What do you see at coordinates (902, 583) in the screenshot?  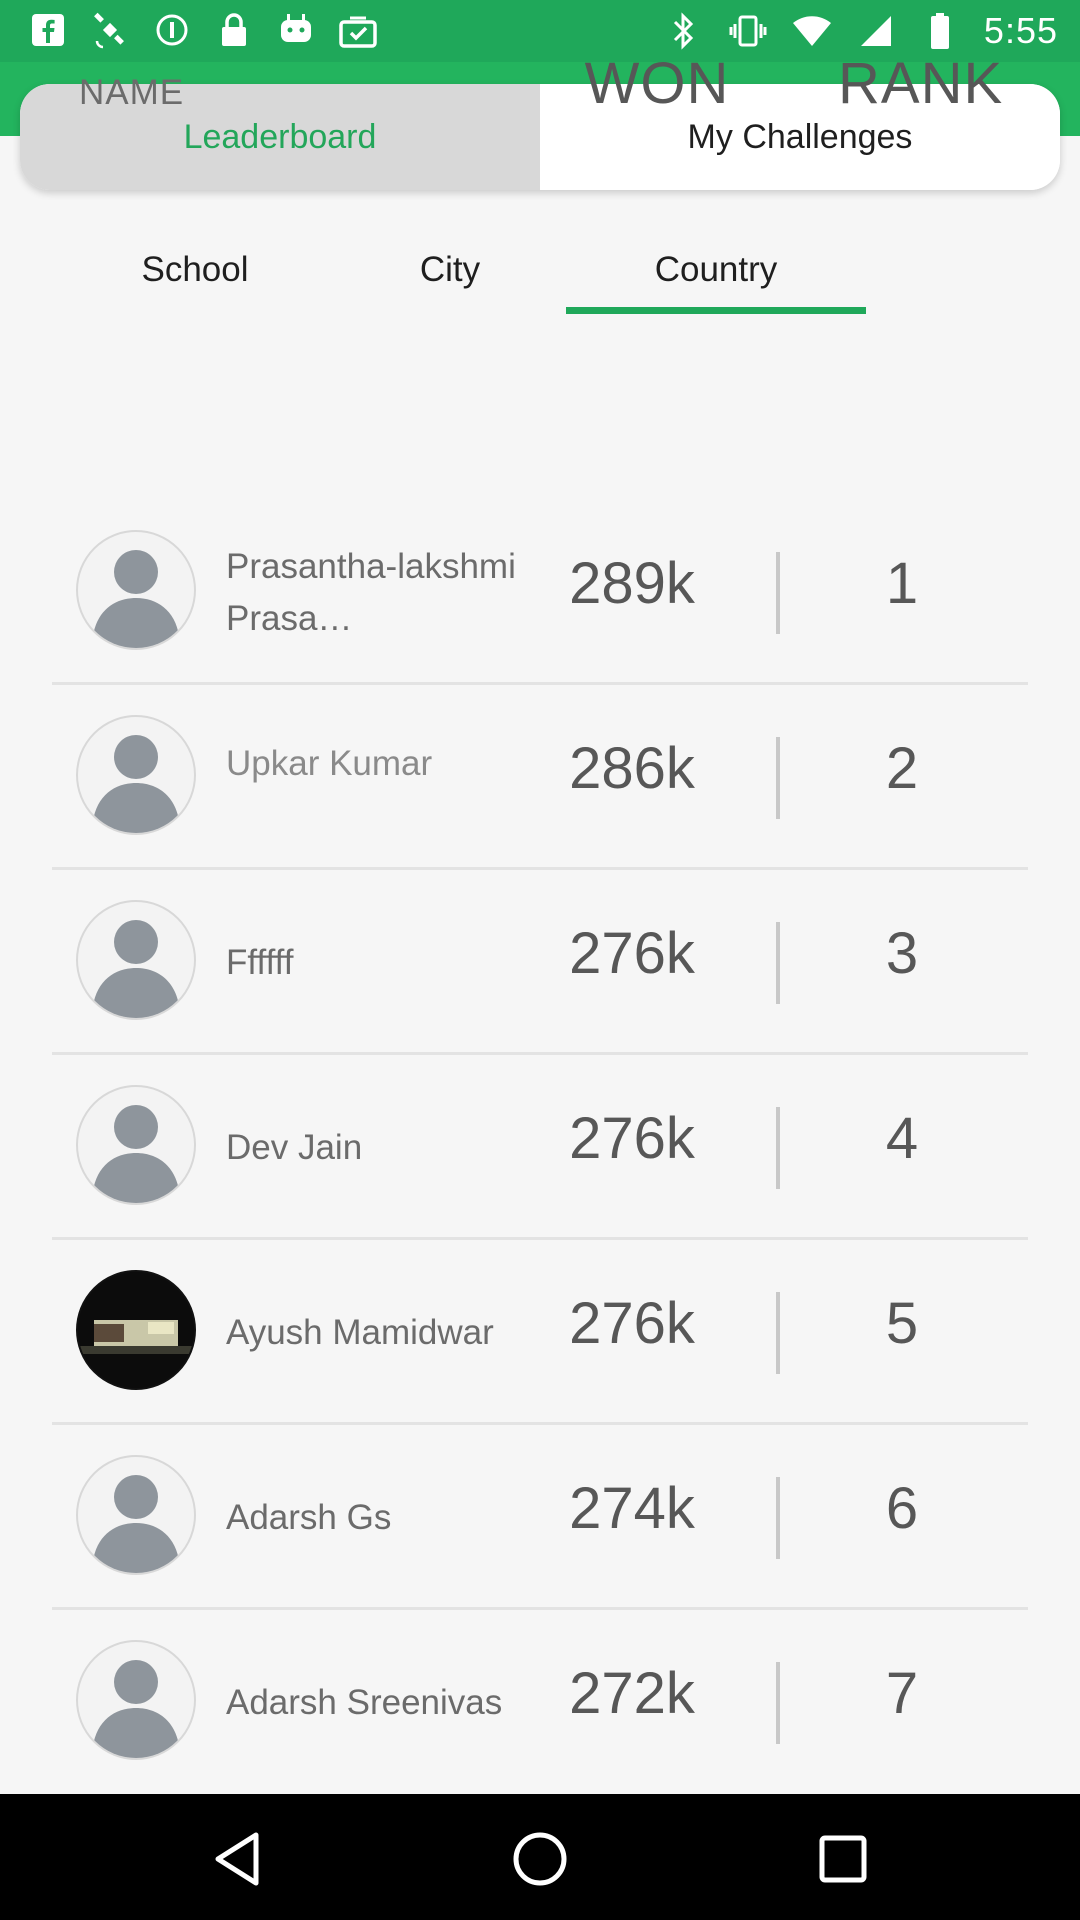 I see `player-rank: 1` at bounding box center [902, 583].